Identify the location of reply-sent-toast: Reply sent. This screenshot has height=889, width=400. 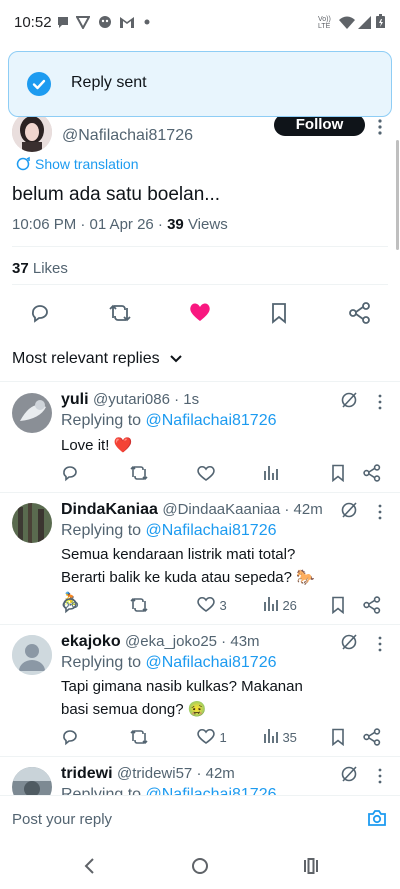
(200, 84).